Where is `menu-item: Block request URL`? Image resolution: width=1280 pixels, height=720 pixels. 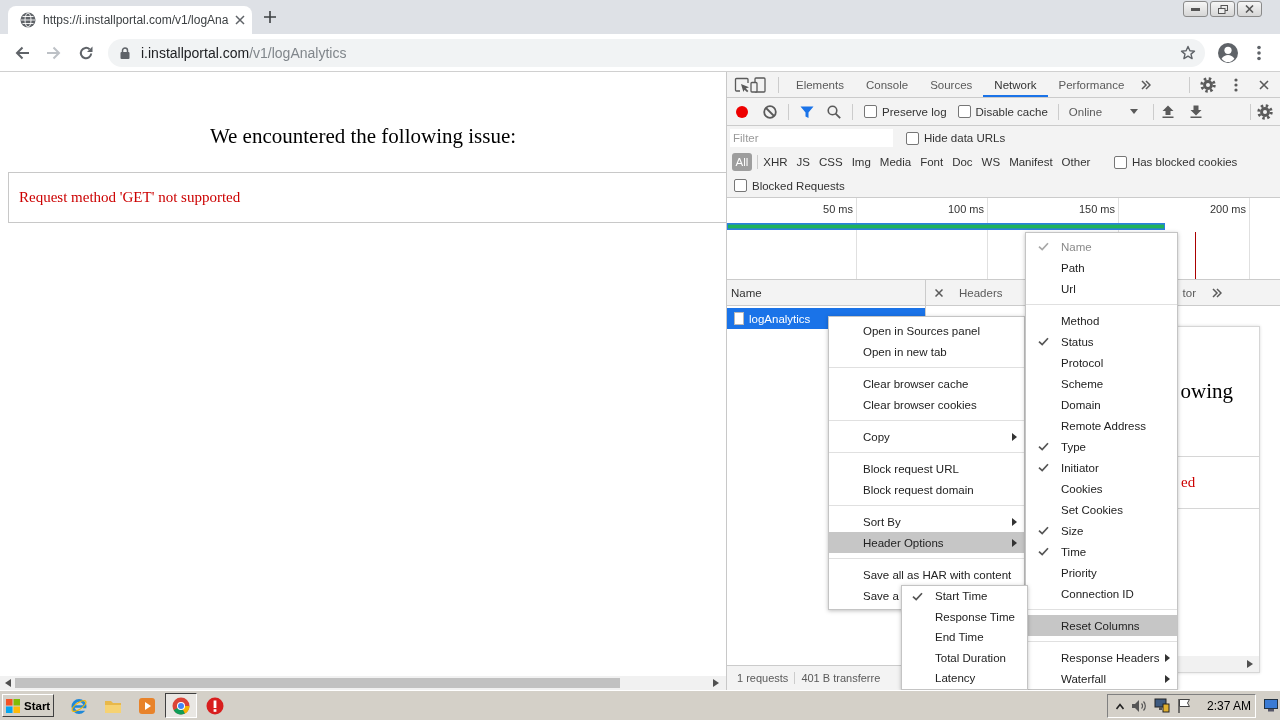 menu-item: Block request URL is located at coordinates (926, 468).